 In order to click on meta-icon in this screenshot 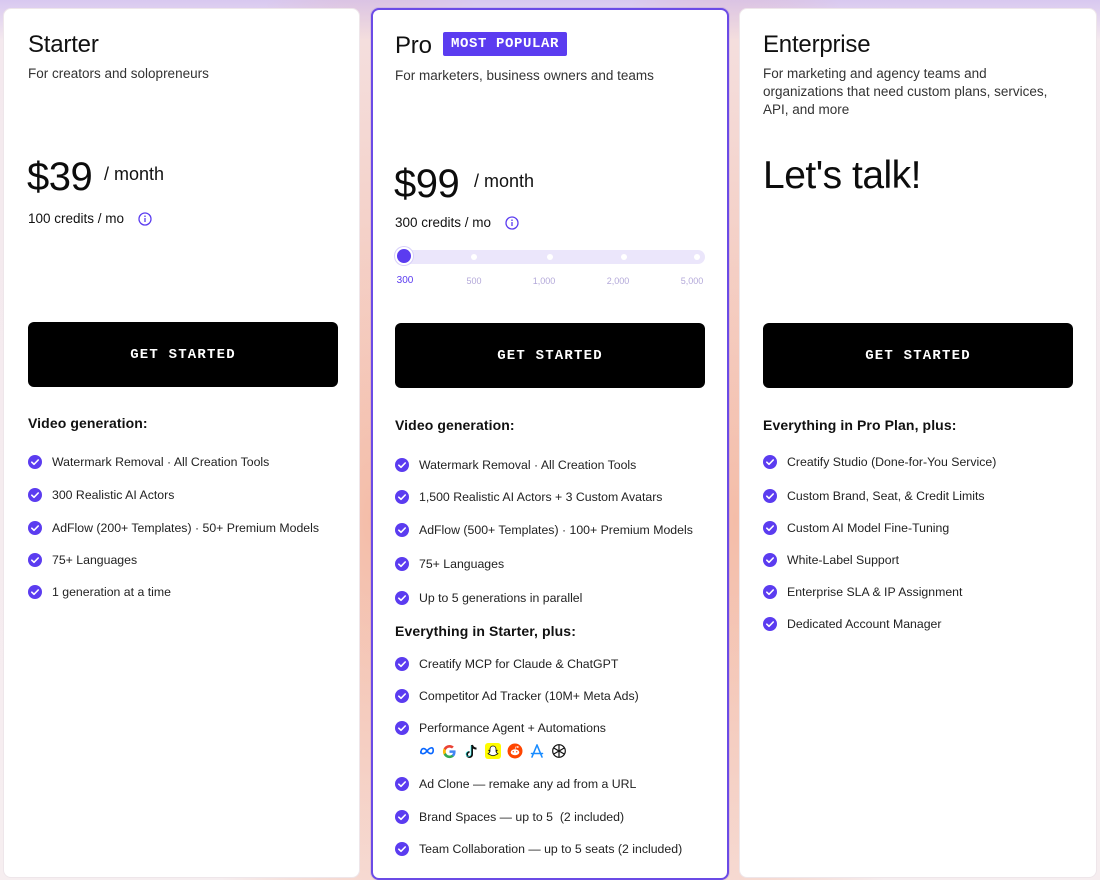, I will do `click(427, 751)`.